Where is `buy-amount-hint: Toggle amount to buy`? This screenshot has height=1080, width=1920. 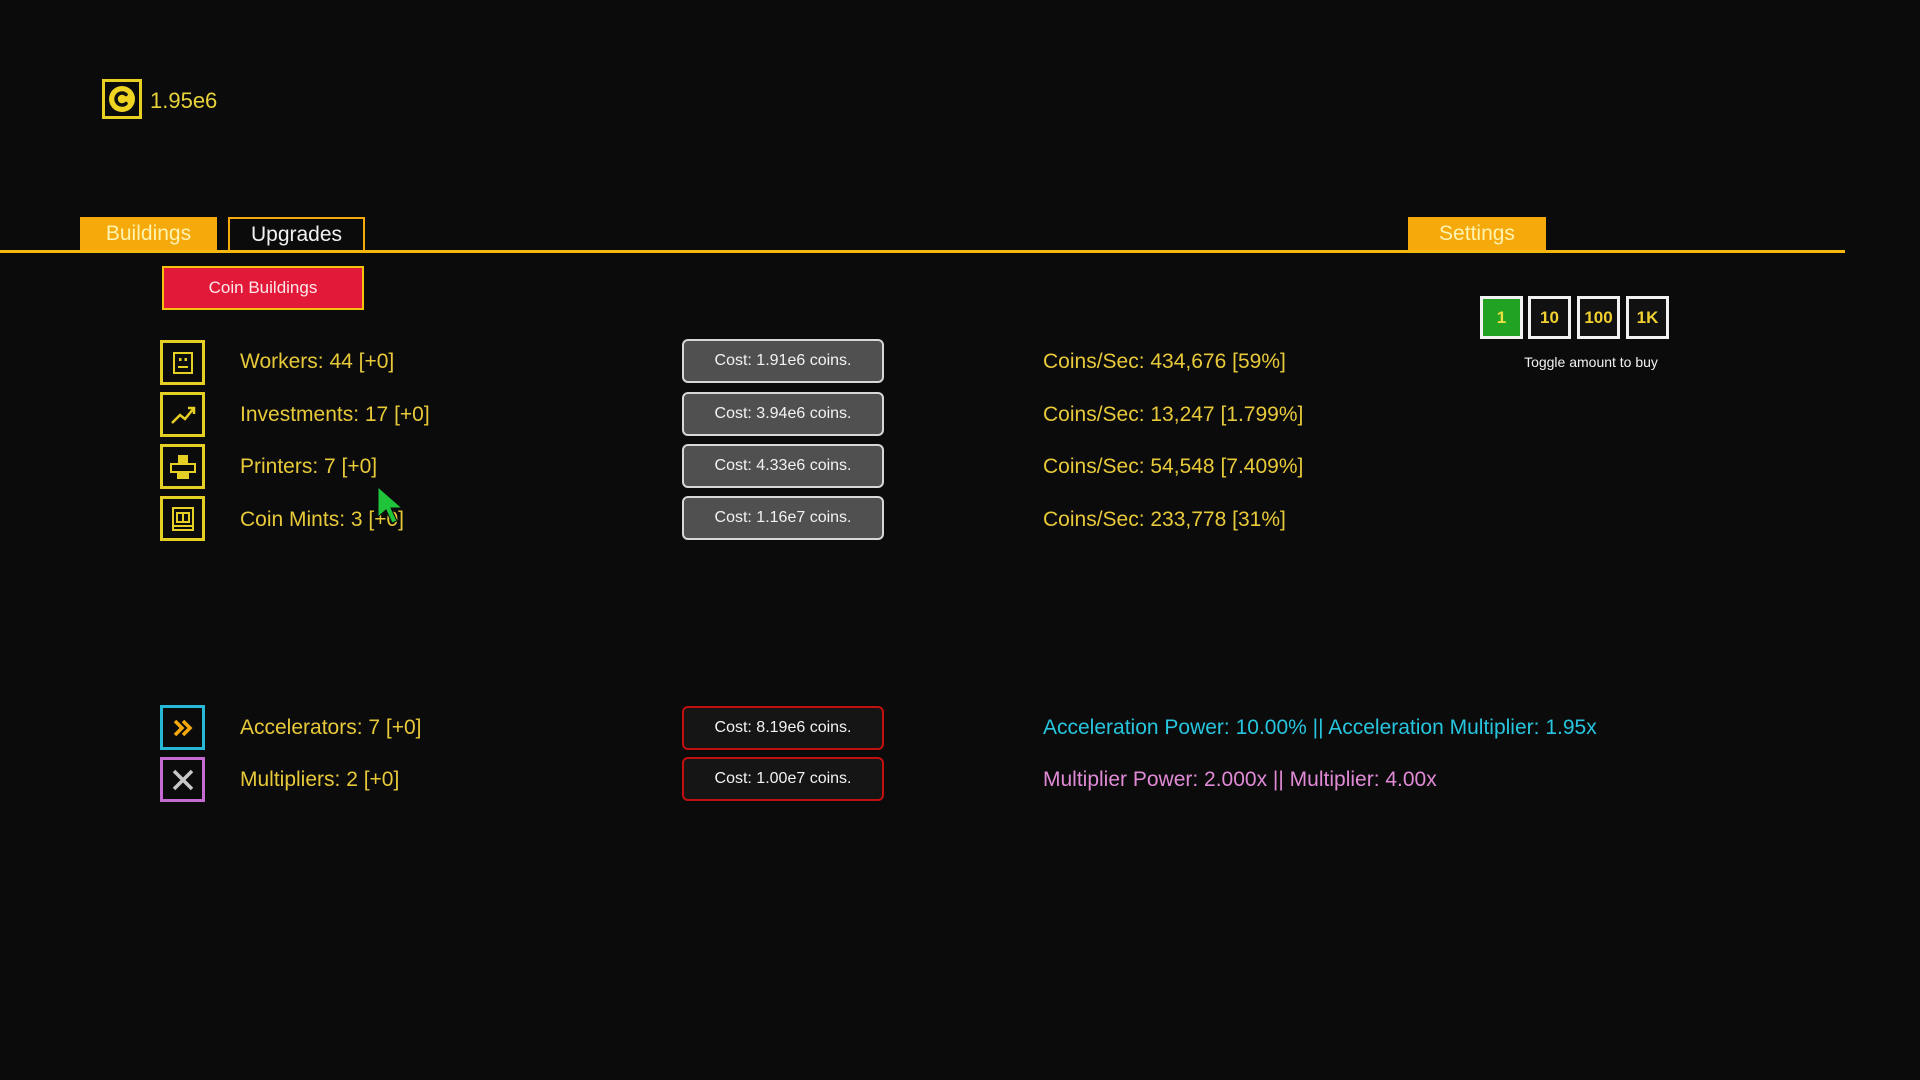
buy-amount-hint: Toggle amount to buy is located at coordinates (1591, 362).